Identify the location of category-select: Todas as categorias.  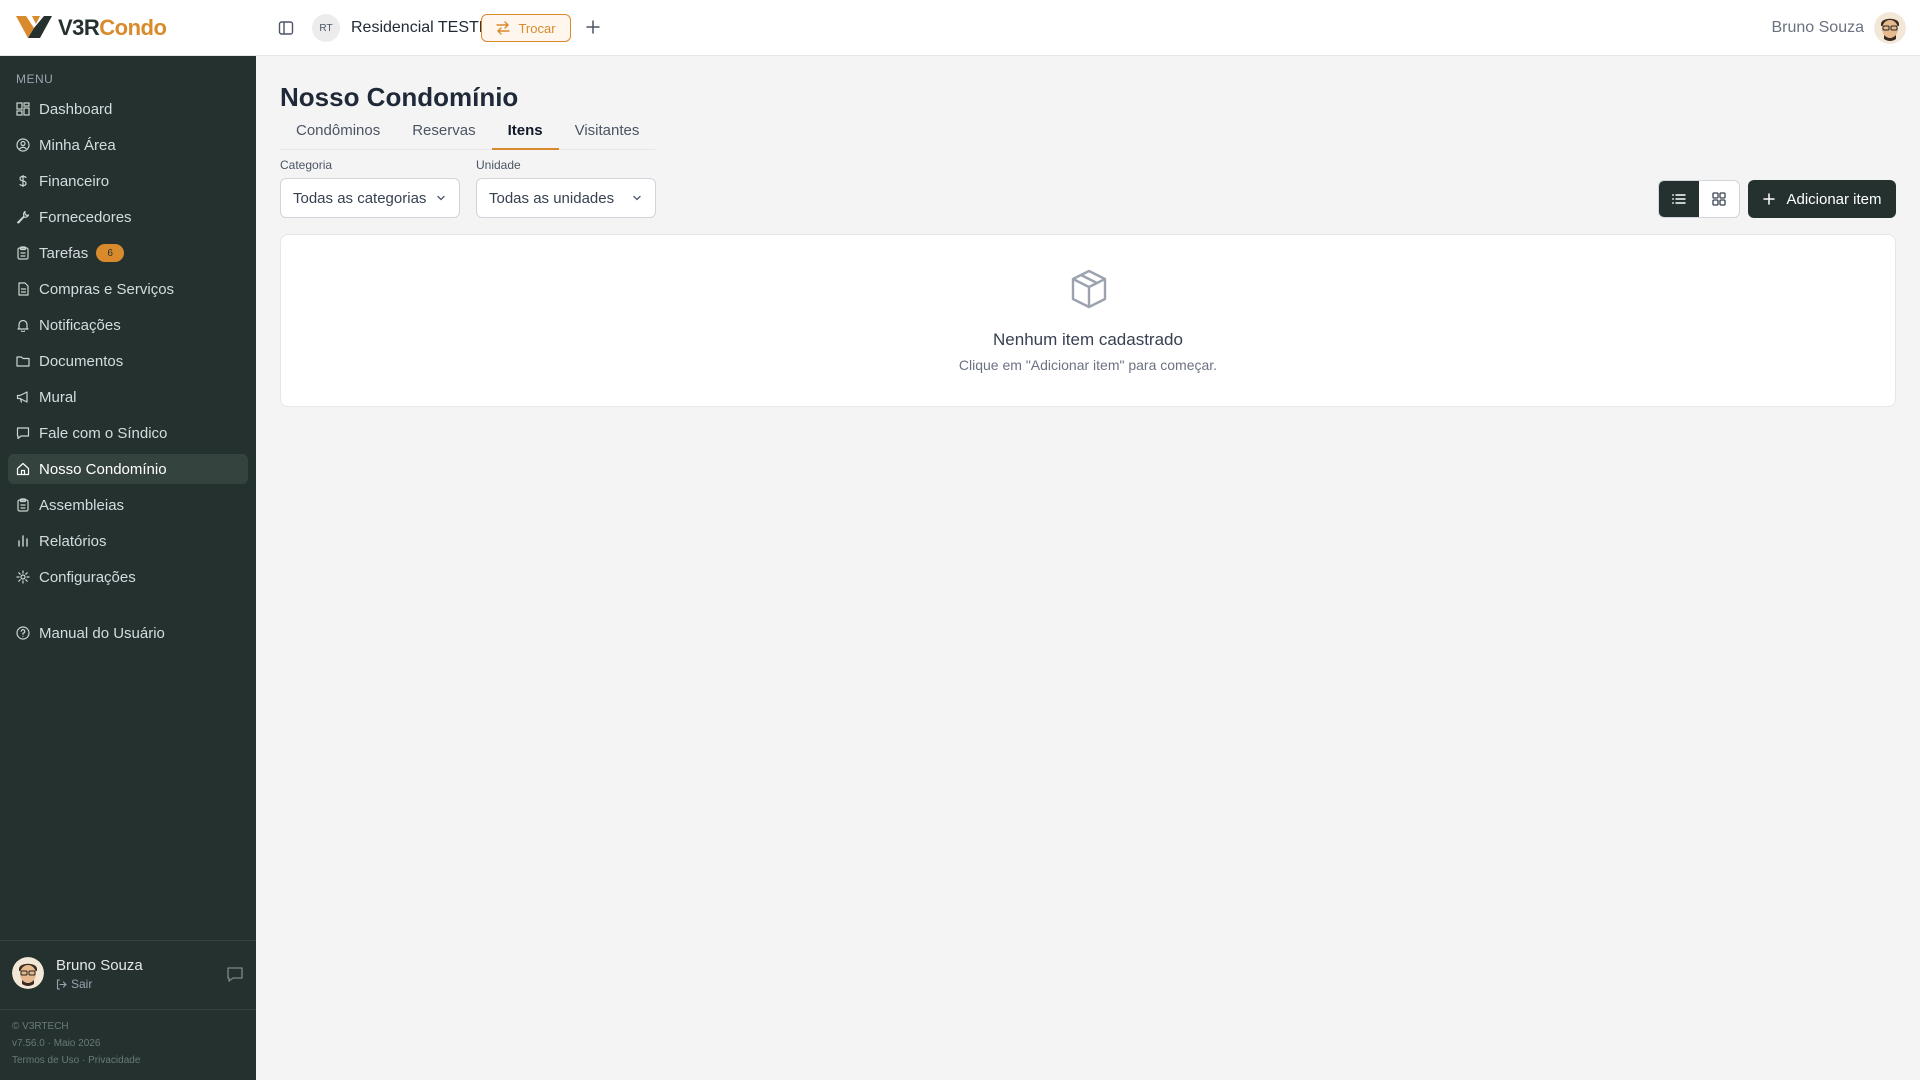
(370, 198).